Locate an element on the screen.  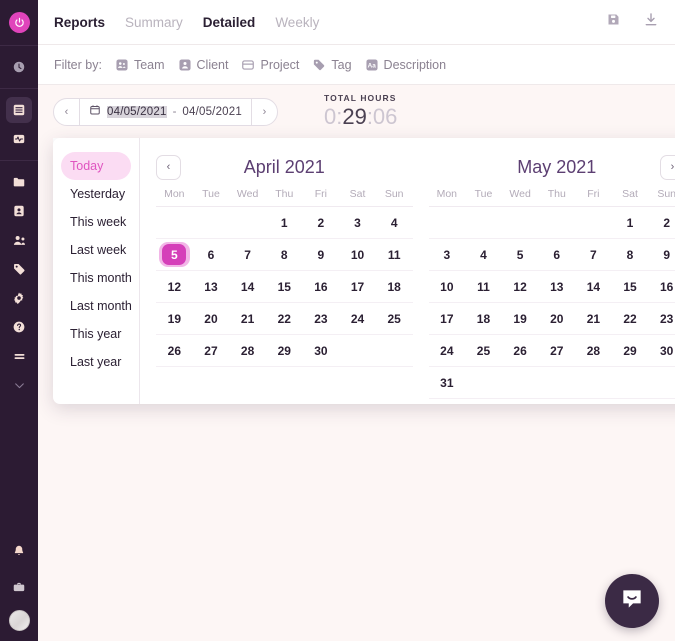
calendar-next-button: › is located at coordinates (667, 167).